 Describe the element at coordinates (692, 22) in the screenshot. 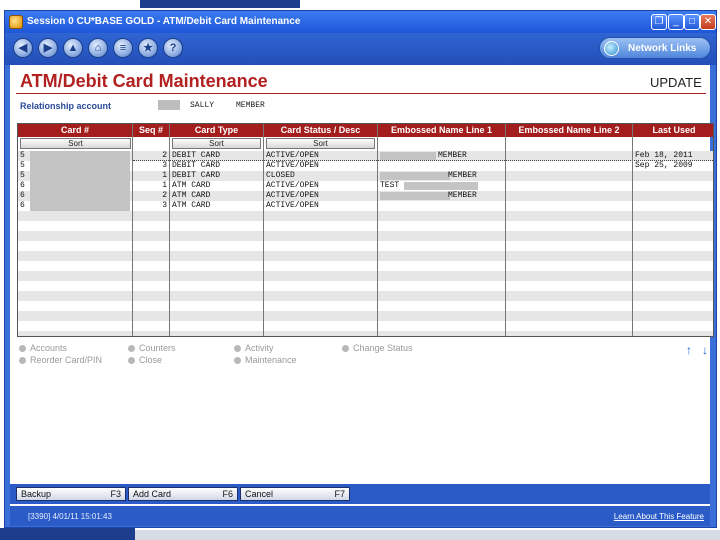

I see `maximize-button: □` at that location.